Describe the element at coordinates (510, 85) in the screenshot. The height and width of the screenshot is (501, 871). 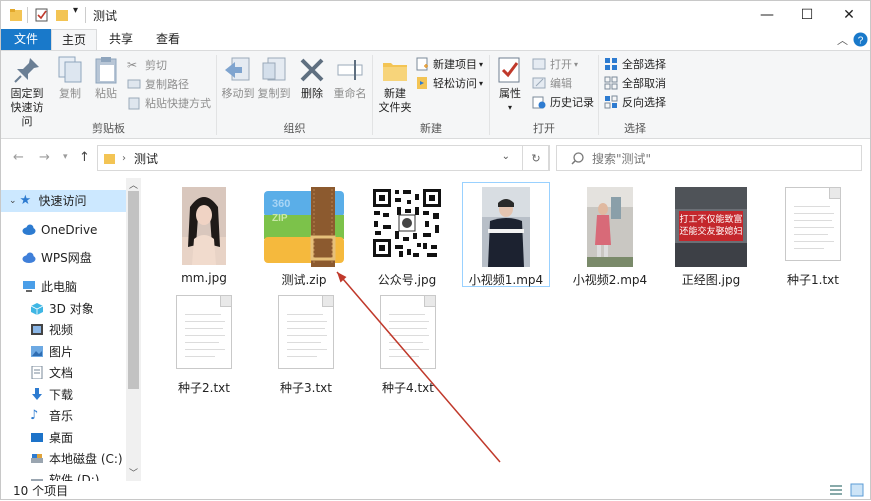
I see `properties-button: 属性 ▾` at that location.